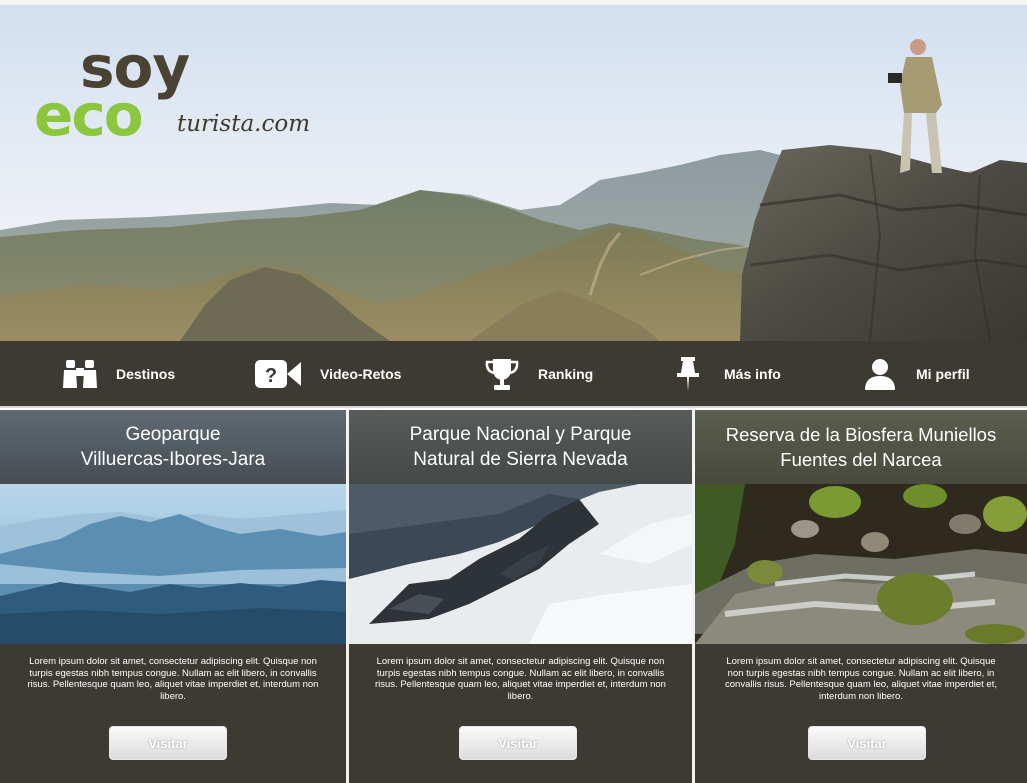 The image size is (1027, 783). I want to click on nav-ranking: Ranking, so click(538, 373).